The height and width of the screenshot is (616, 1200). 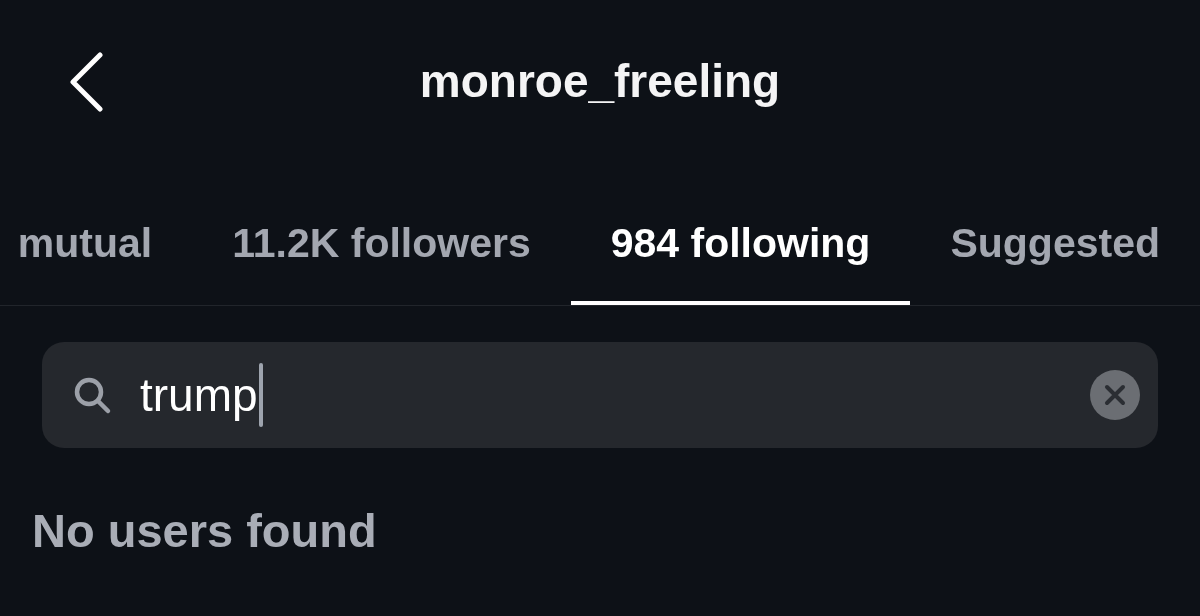 What do you see at coordinates (600, 82) in the screenshot?
I see `profile-username-title: monroe_freeling` at bounding box center [600, 82].